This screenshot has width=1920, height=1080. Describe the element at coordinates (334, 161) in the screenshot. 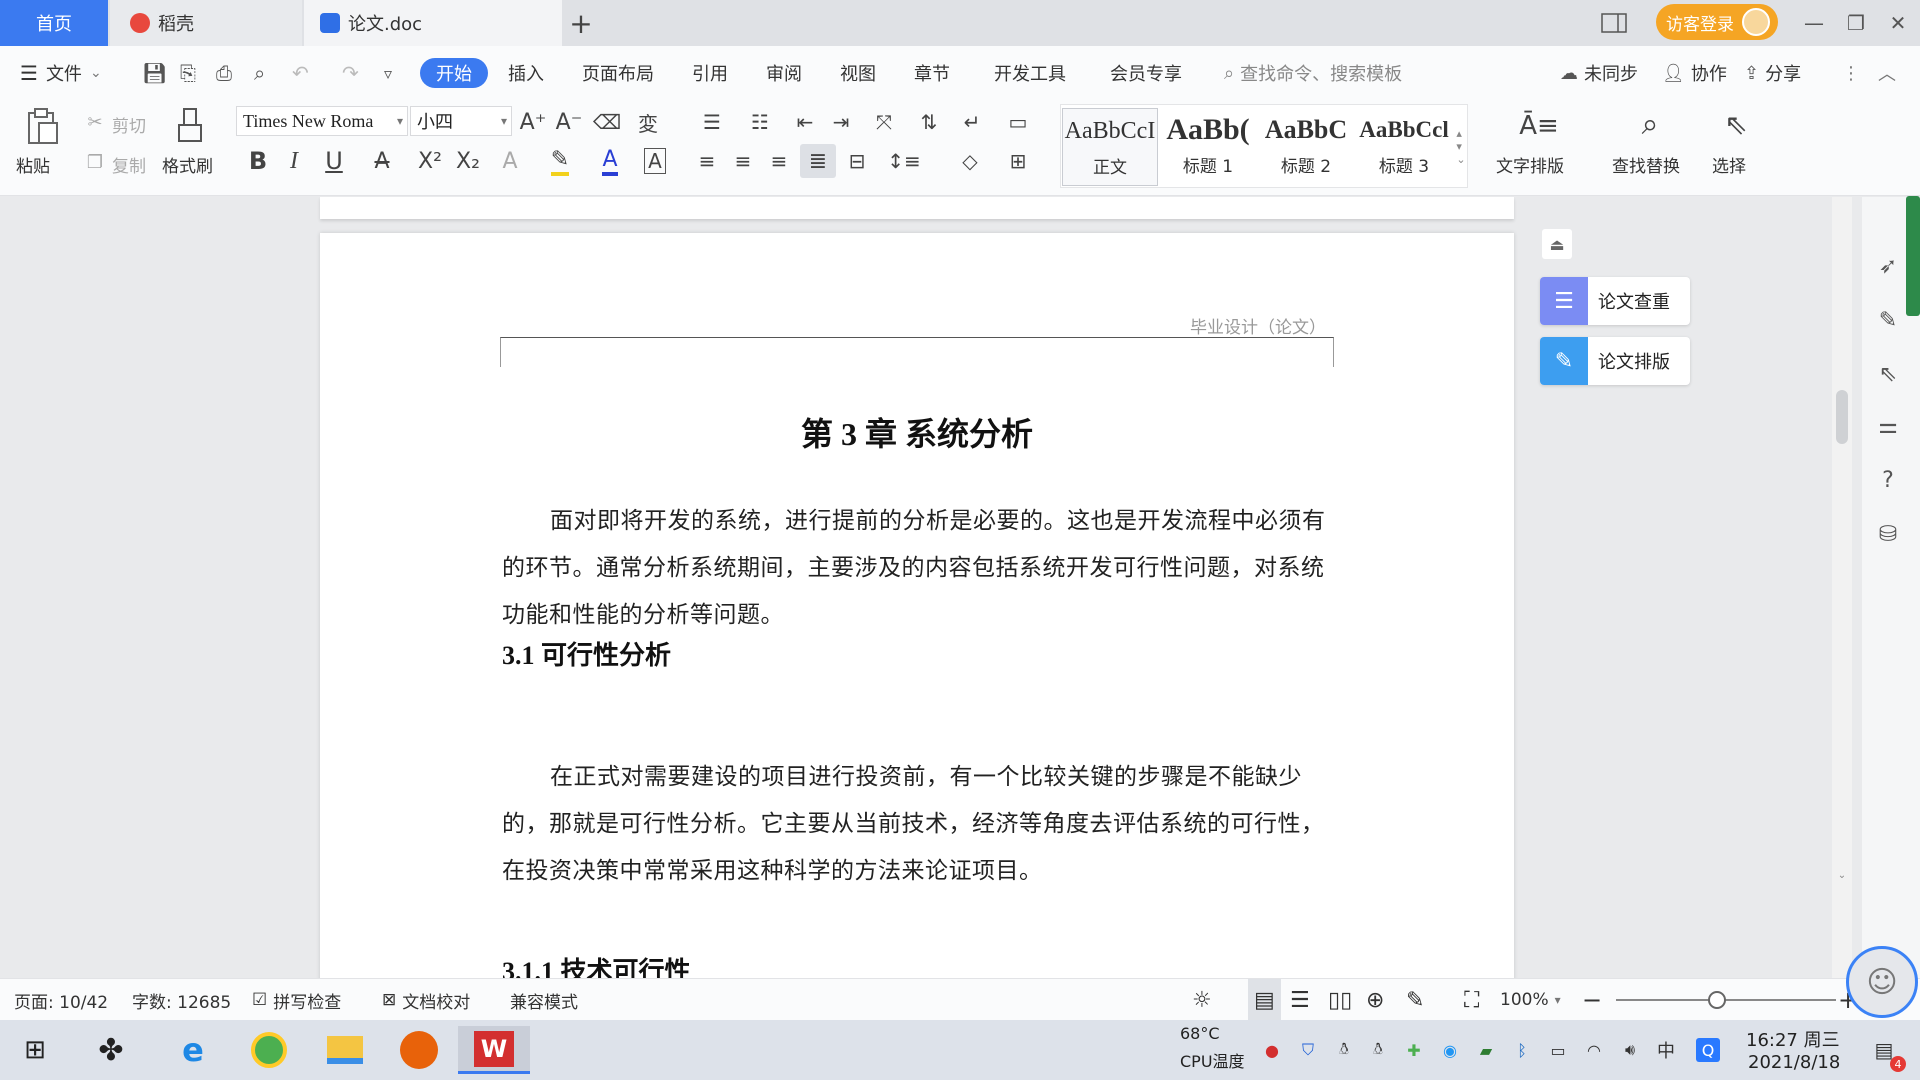

I see `underline-icon: U` at that location.